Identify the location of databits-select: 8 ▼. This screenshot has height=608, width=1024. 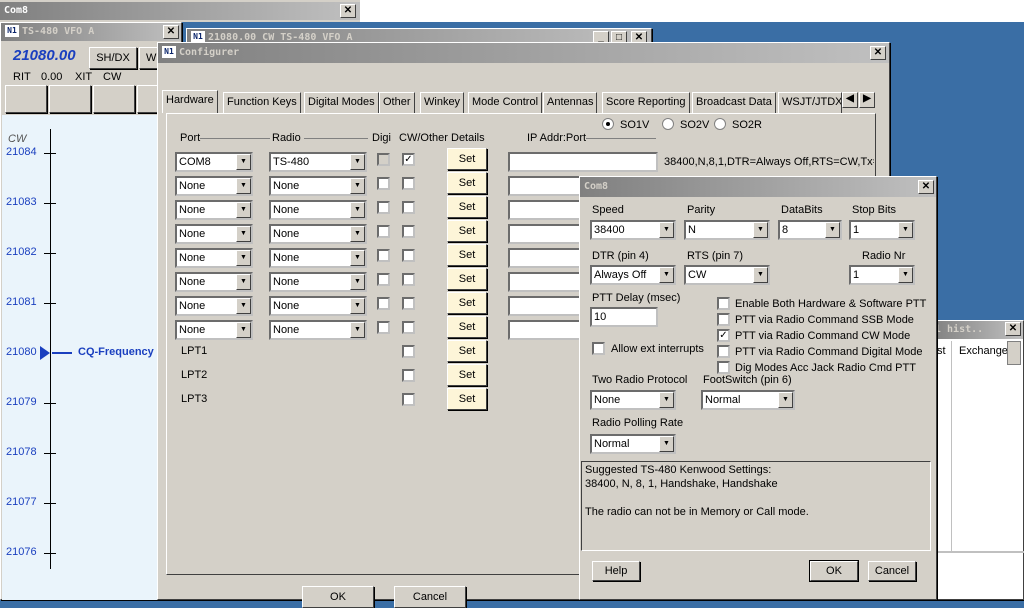
(810, 230).